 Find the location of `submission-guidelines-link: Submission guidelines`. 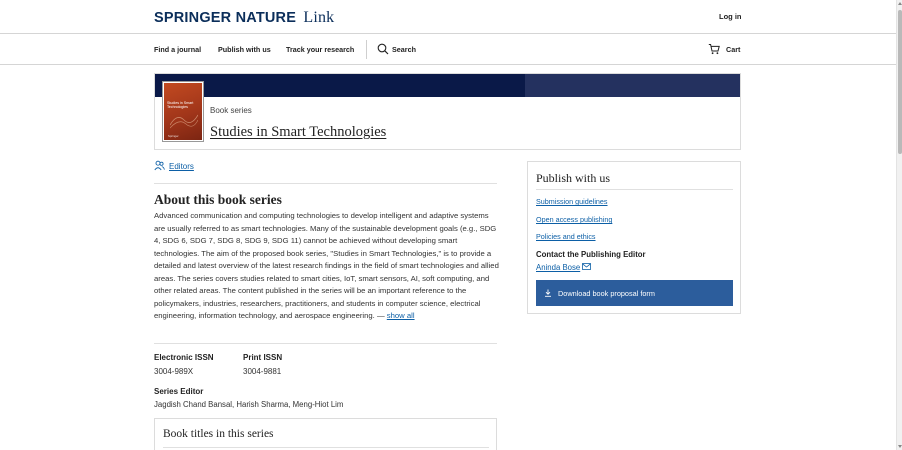

submission-guidelines-link: Submission guidelines is located at coordinates (572, 201).